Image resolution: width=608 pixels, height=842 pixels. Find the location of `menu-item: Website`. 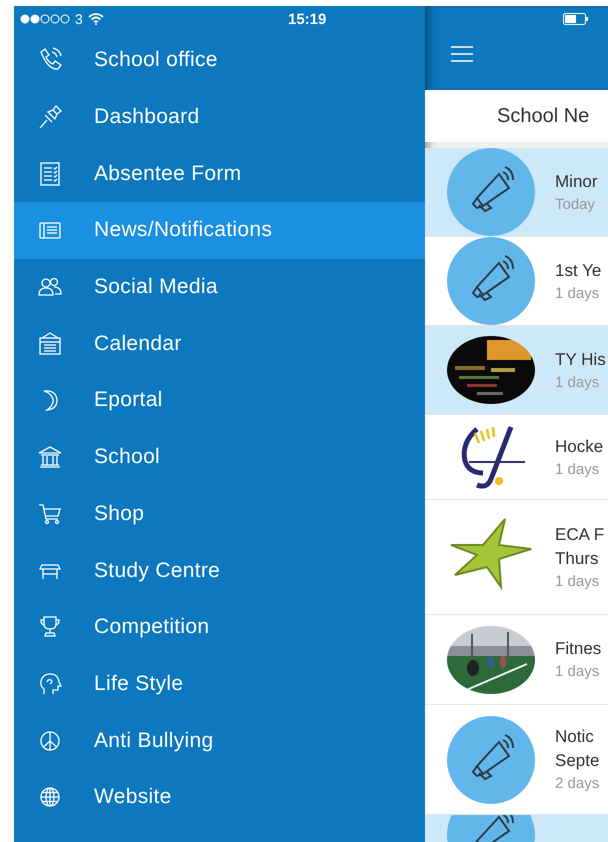

menu-item: Website is located at coordinates (219, 797).